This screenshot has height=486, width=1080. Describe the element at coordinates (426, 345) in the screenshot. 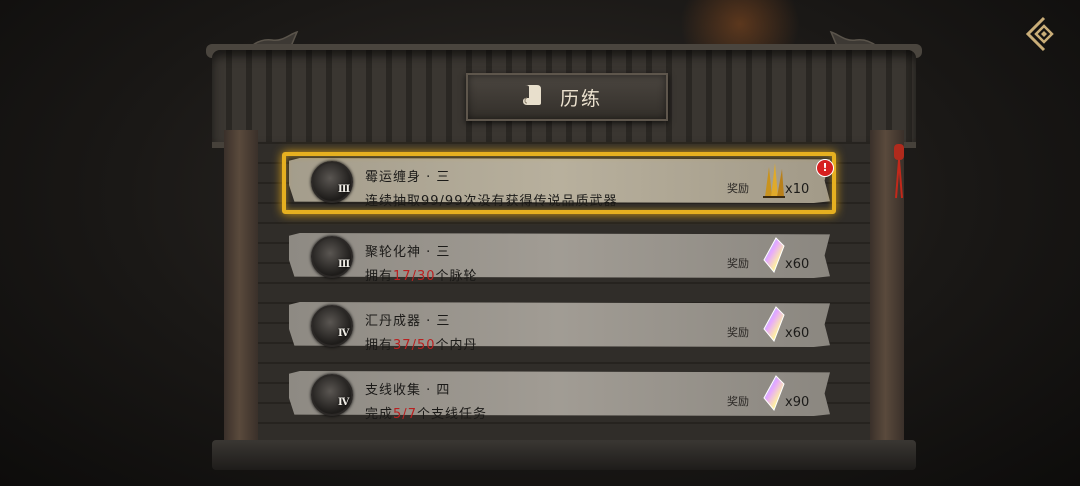

I see `task-total: 50` at that location.